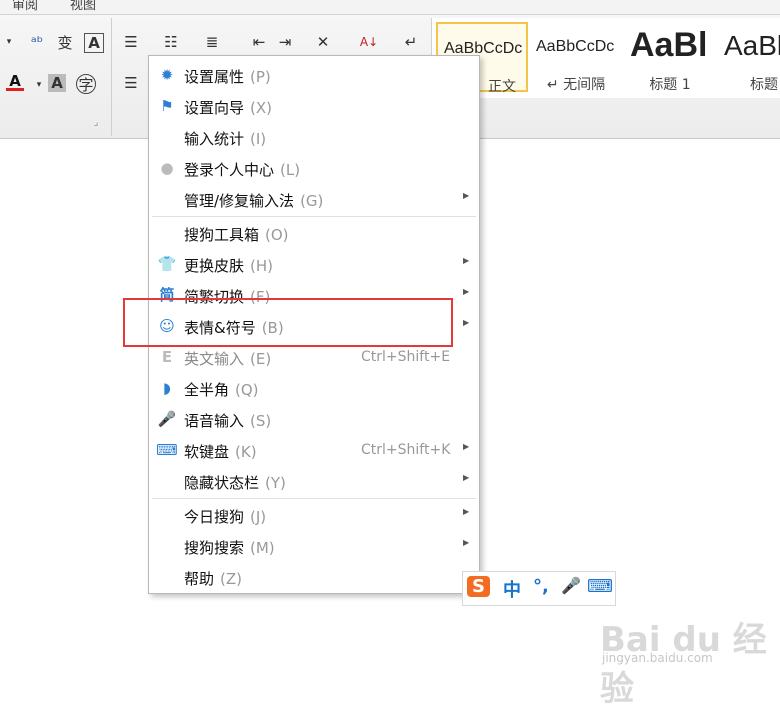  Describe the element at coordinates (167, 74) in the screenshot. I see `gear-icon: ✹` at that location.